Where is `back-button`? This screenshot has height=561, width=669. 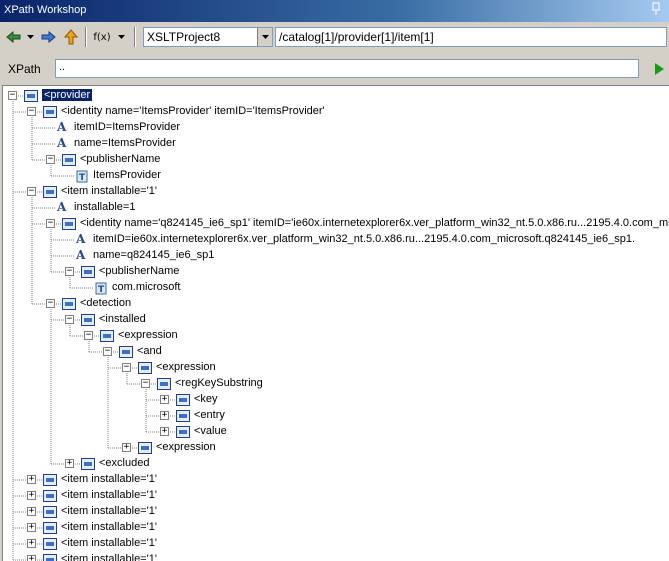
back-button is located at coordinates (14, 37).